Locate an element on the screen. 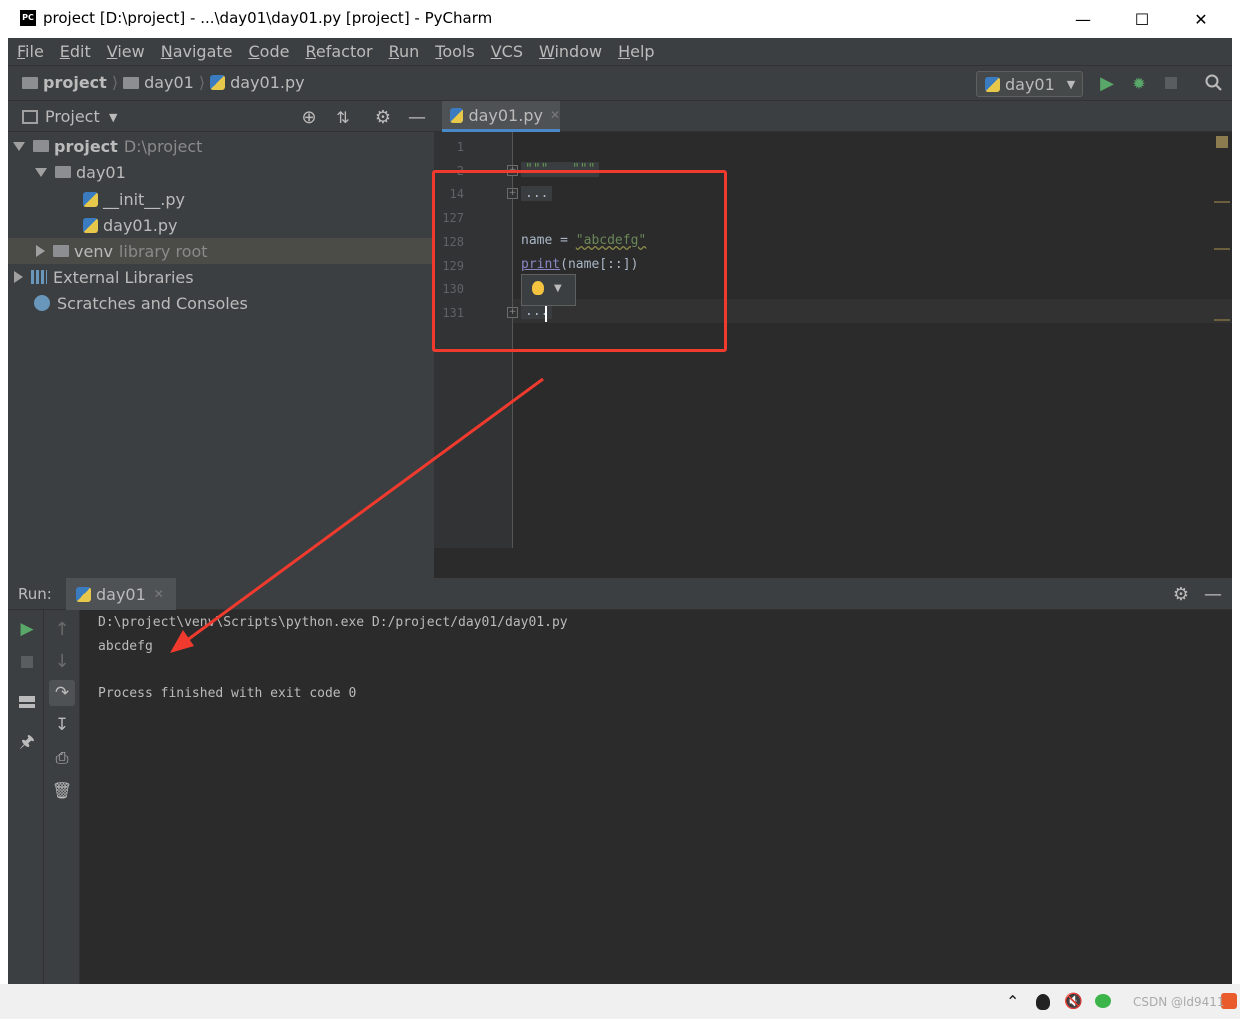 Image resolution: width=1240 pixels, height=1019 pixels. annotation-arrow-head is located at coordinates (182, 641).